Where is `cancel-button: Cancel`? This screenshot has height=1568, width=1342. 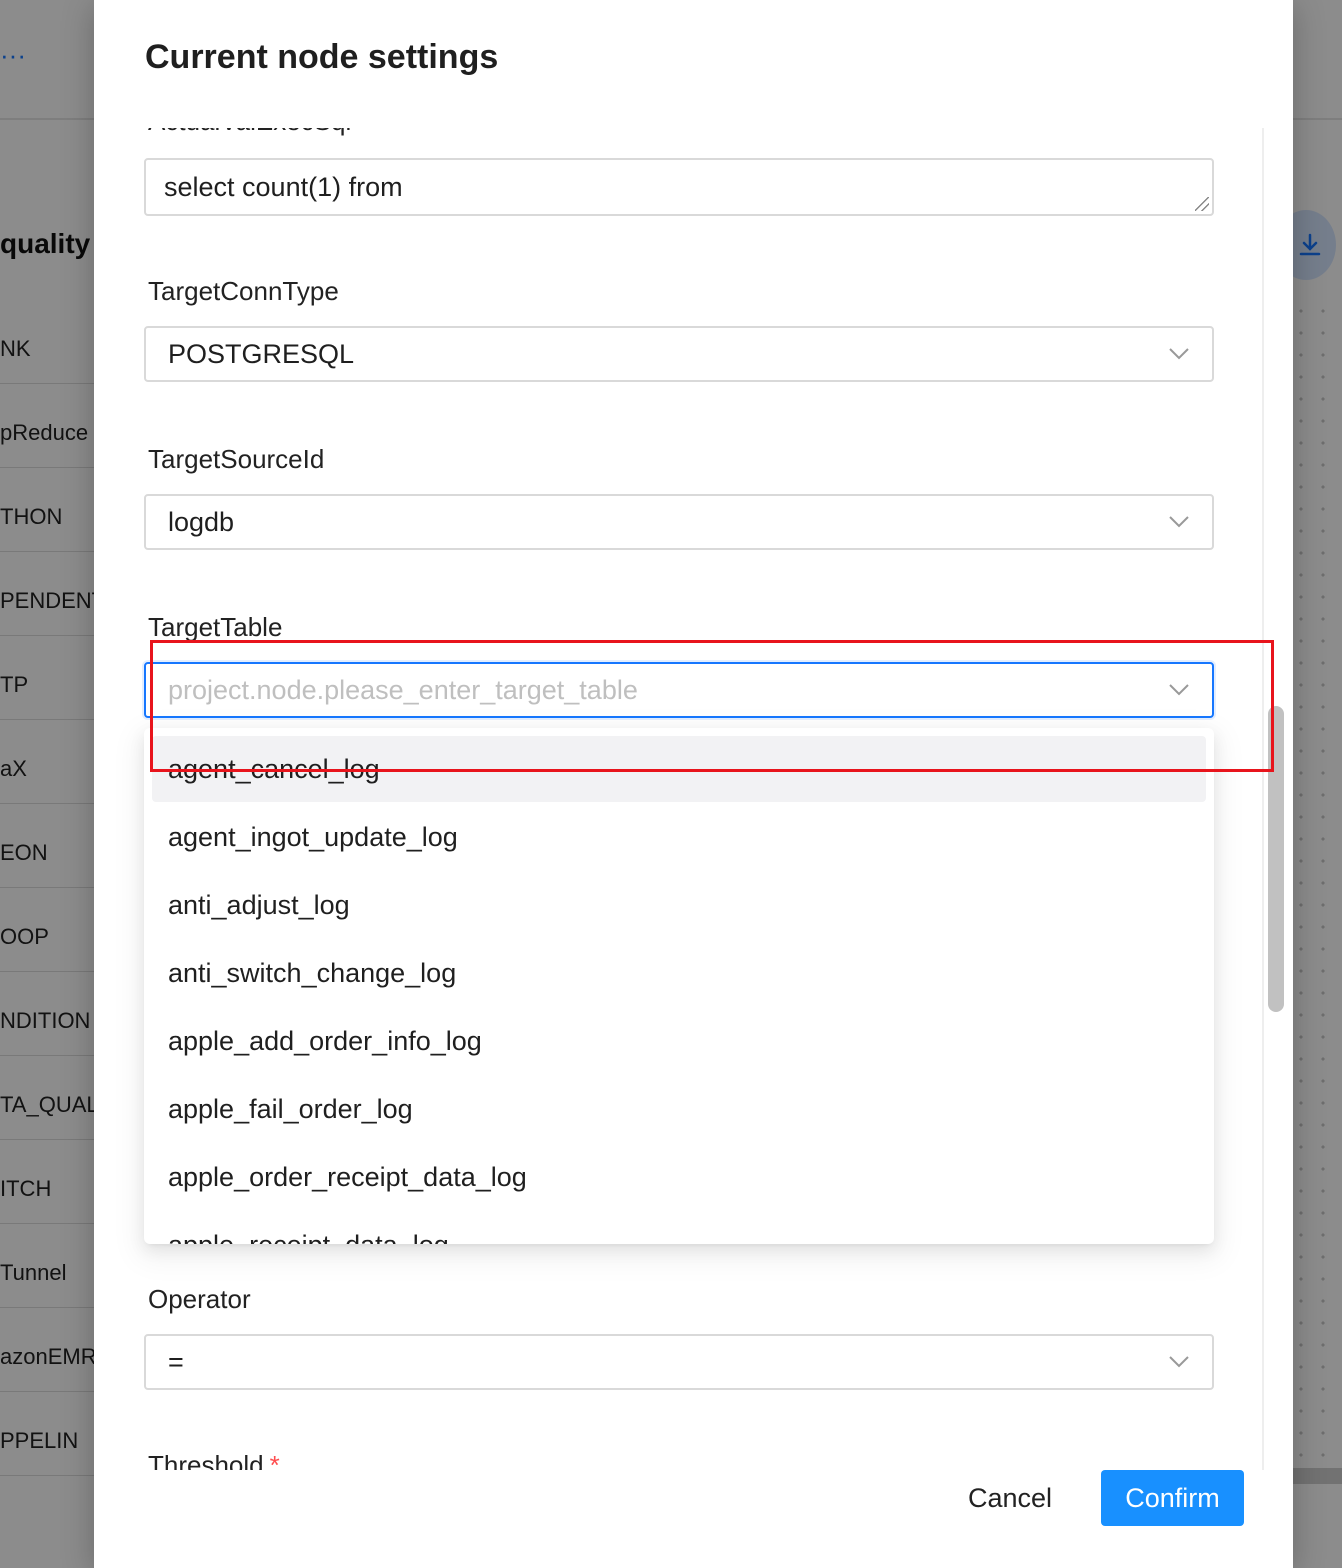
cancel-button: Cancel is located at coordinates (1010, 1498).